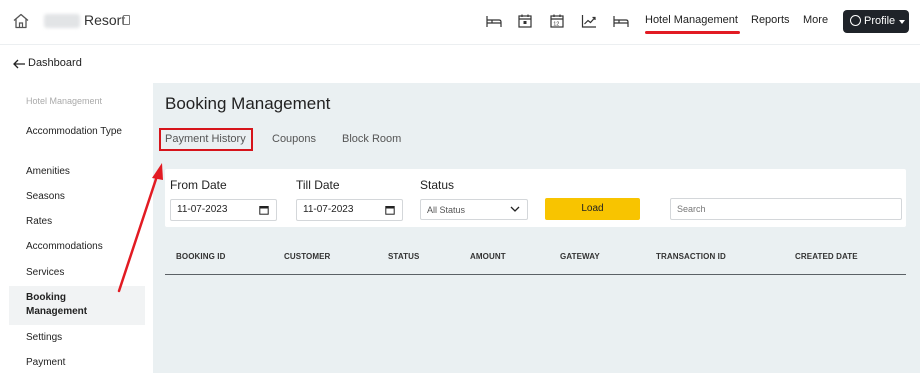 The image size is (920, 373). Describe the element at coordinates (206, 139) in the screenshot. I see `payment-history-highlight-annotation` at that location.